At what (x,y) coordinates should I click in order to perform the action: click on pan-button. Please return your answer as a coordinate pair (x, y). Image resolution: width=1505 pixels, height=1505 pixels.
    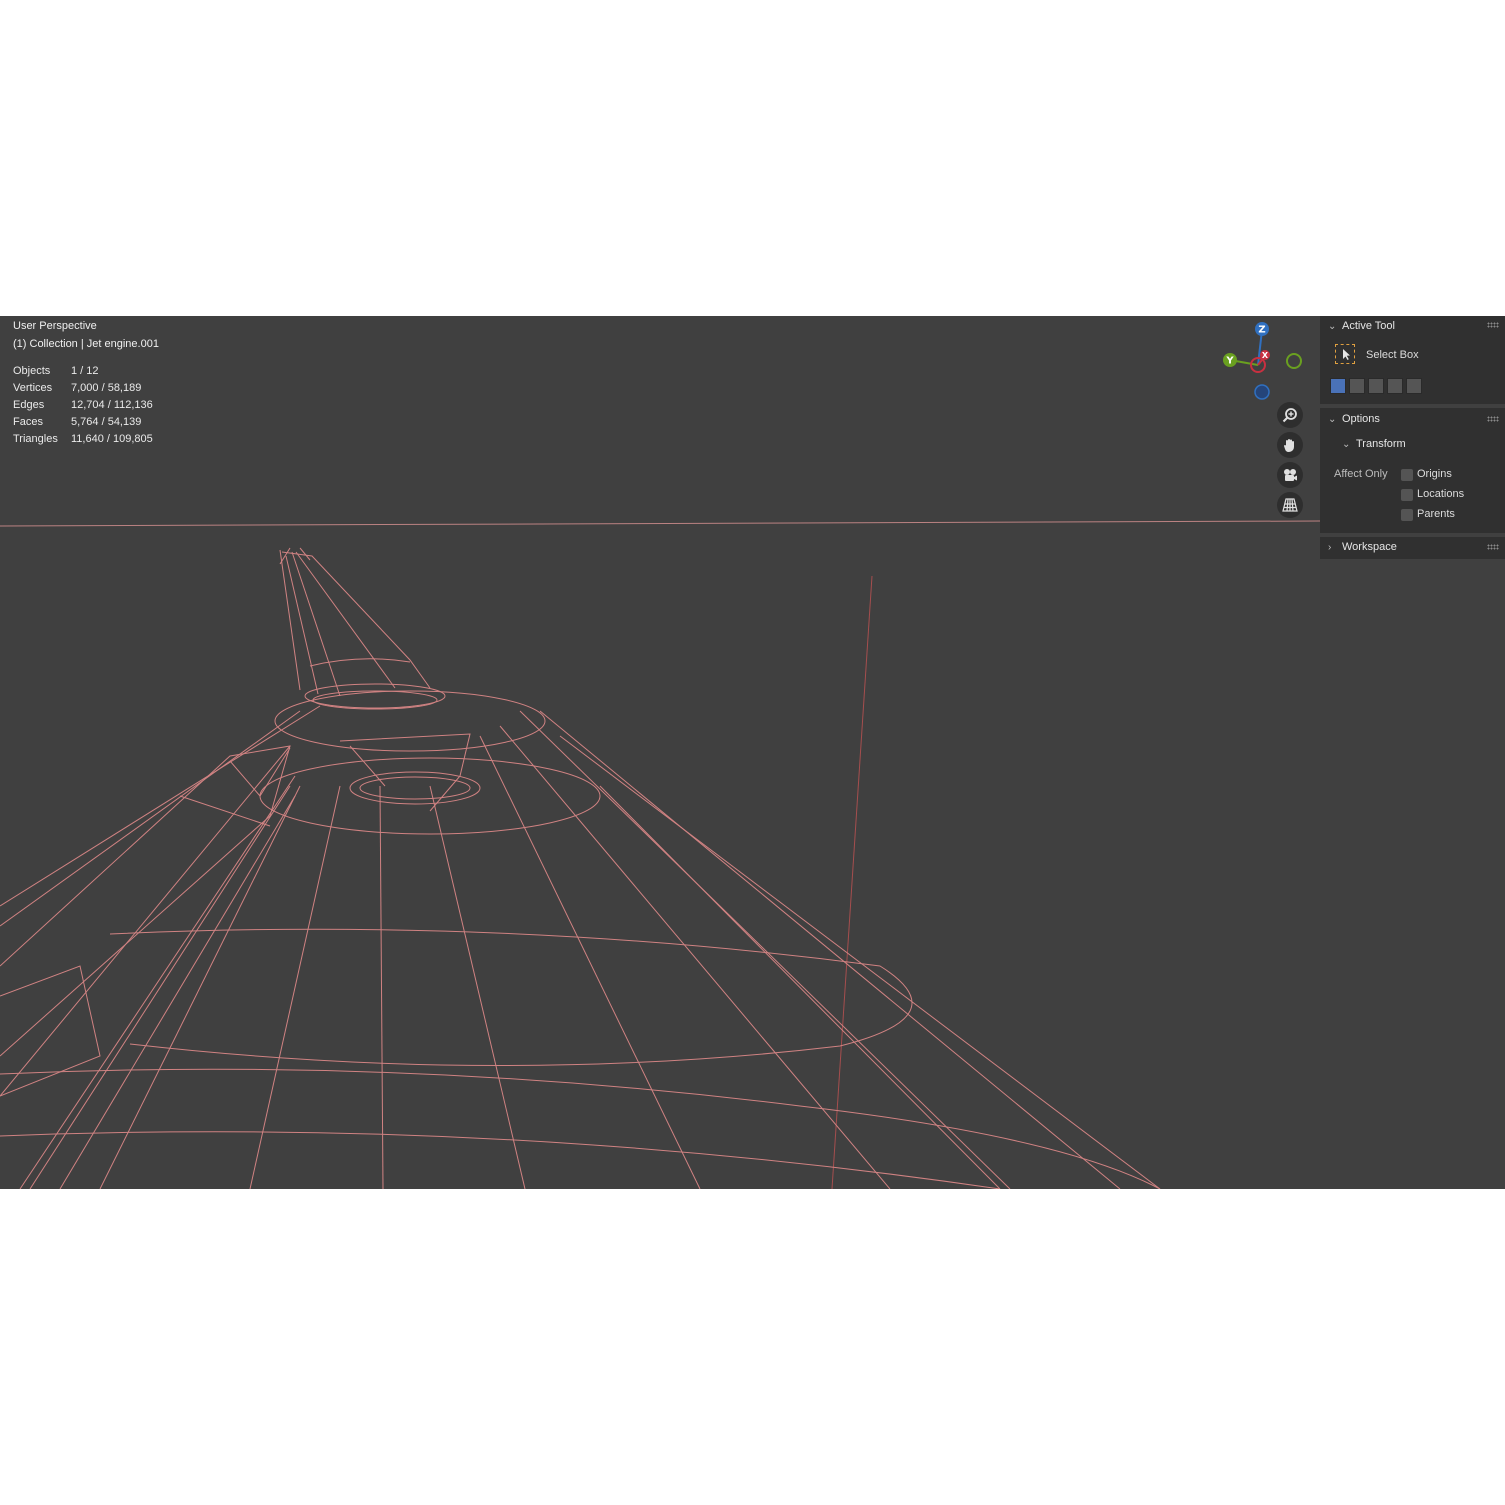
    Looking at the image, I should click on (1290, 445).